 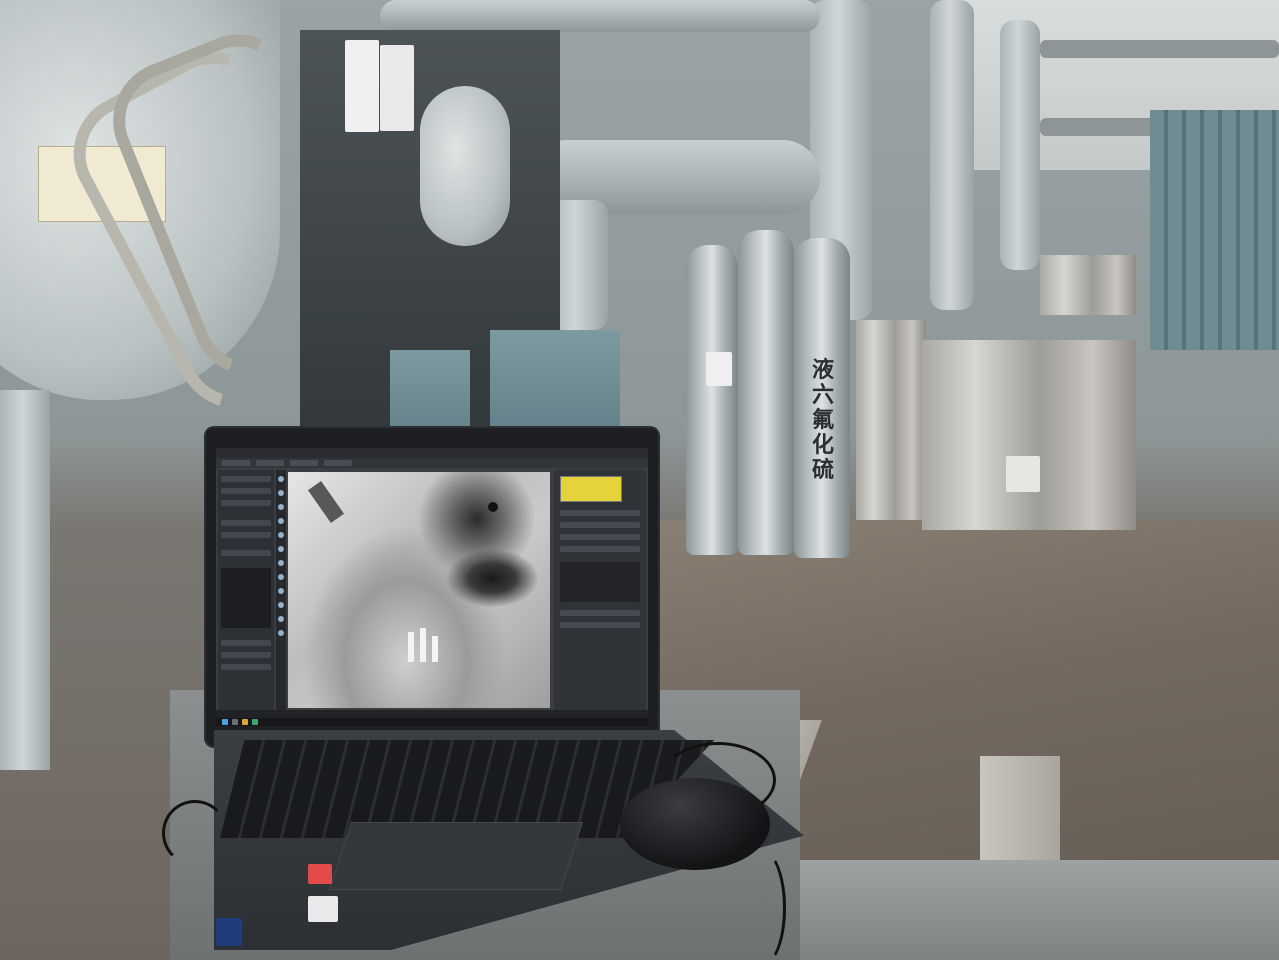 What do you see at coordinates (25, 580) in the screenshot?
I see `support-leg` at bounding box center [25, 580].